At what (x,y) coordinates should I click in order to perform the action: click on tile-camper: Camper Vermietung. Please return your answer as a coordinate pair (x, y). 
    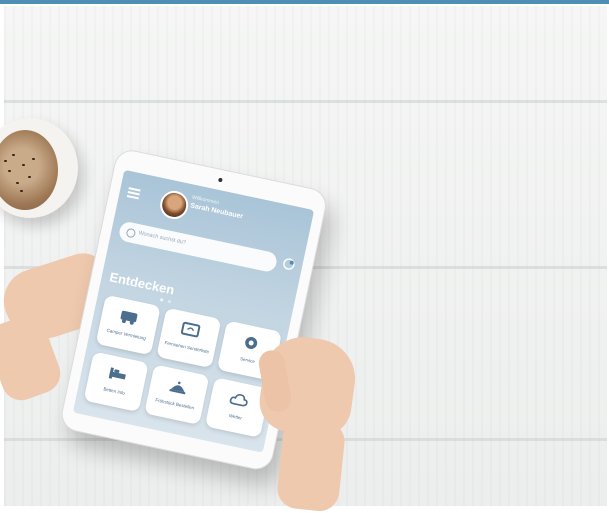
    Looking at the image, I should click on (128, 325).